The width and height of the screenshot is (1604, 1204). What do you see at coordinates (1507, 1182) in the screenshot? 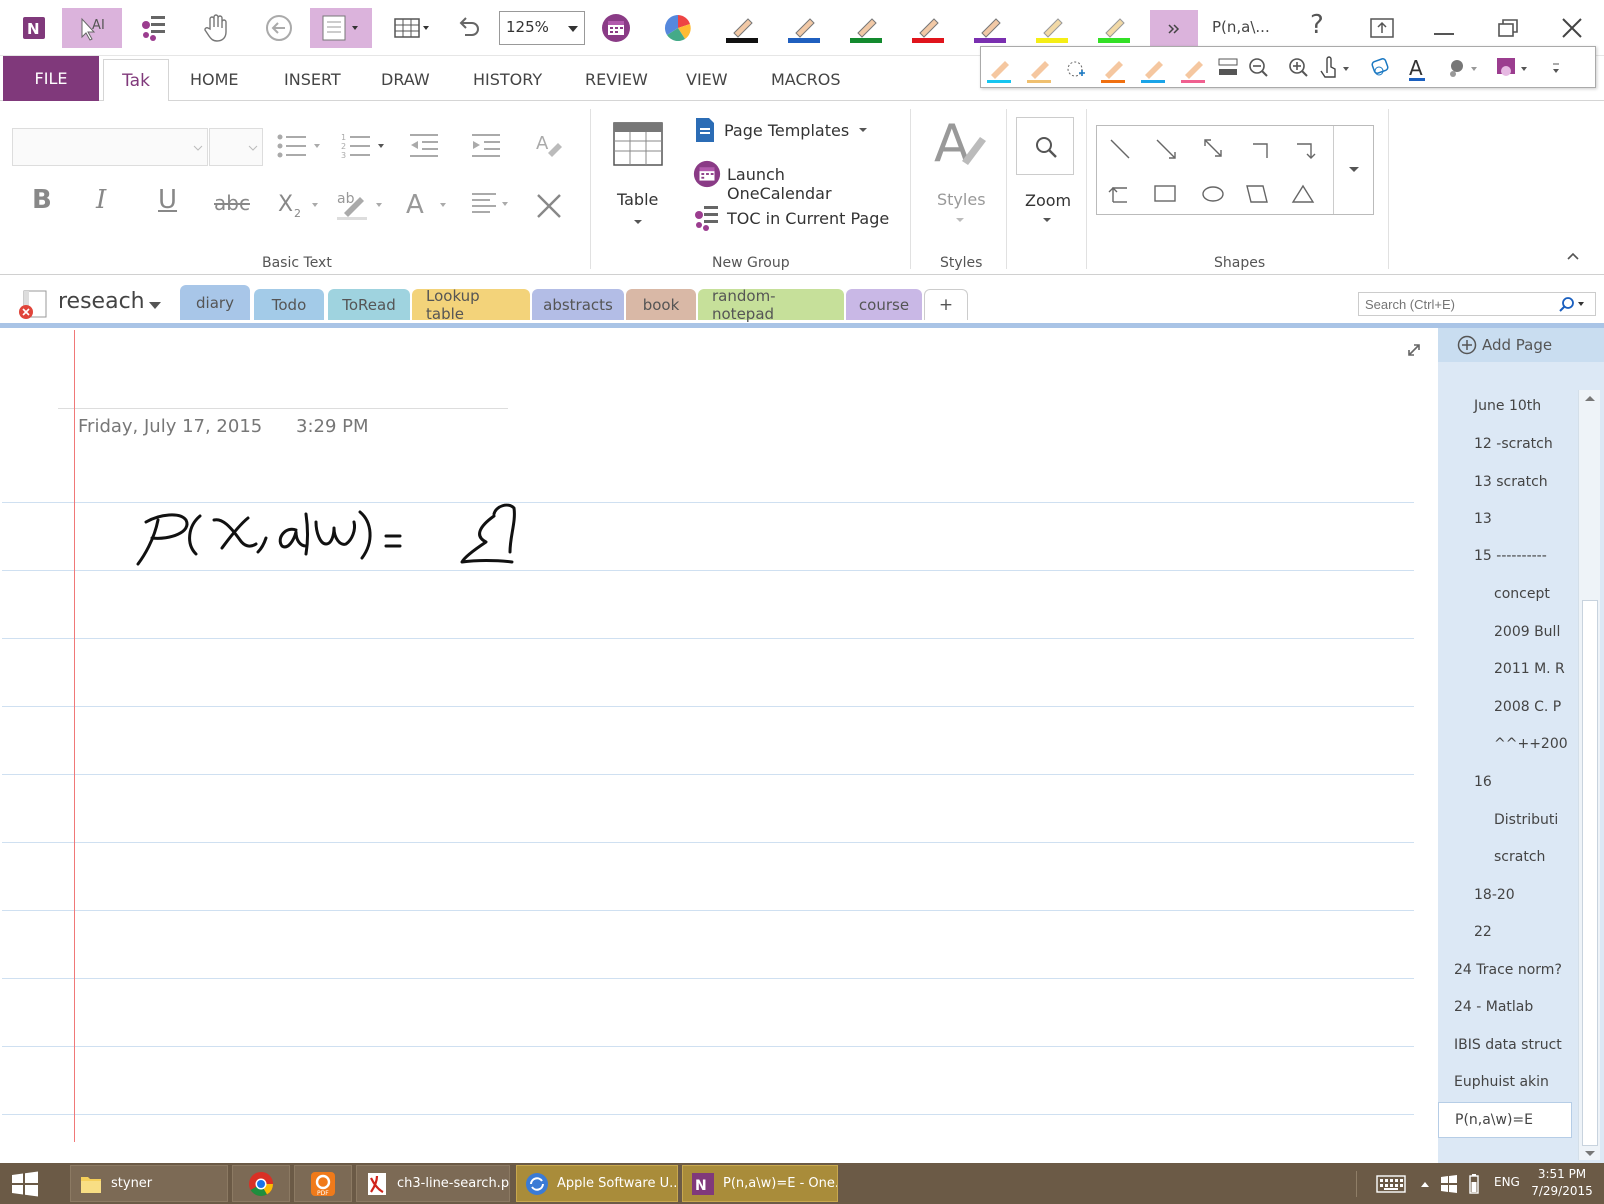
I see `input-language: ENG` at bounding box center [1507, 1182].